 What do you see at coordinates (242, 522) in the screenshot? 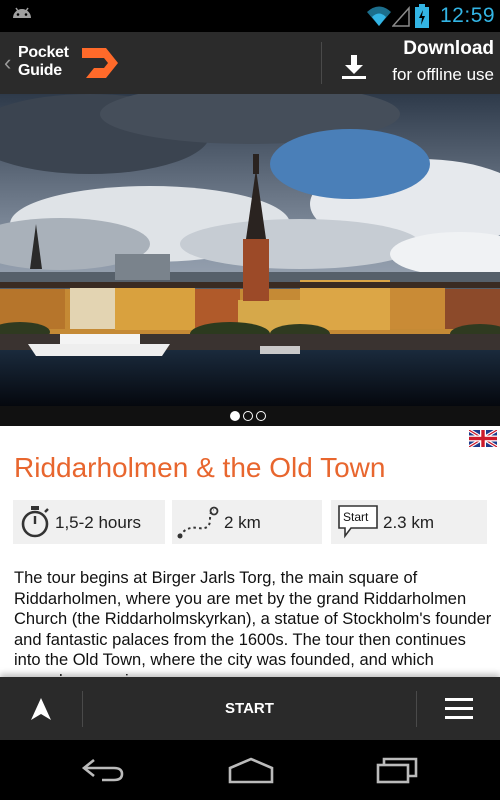
I see `distance-value: 2 km` at bounding box center [242, 522].